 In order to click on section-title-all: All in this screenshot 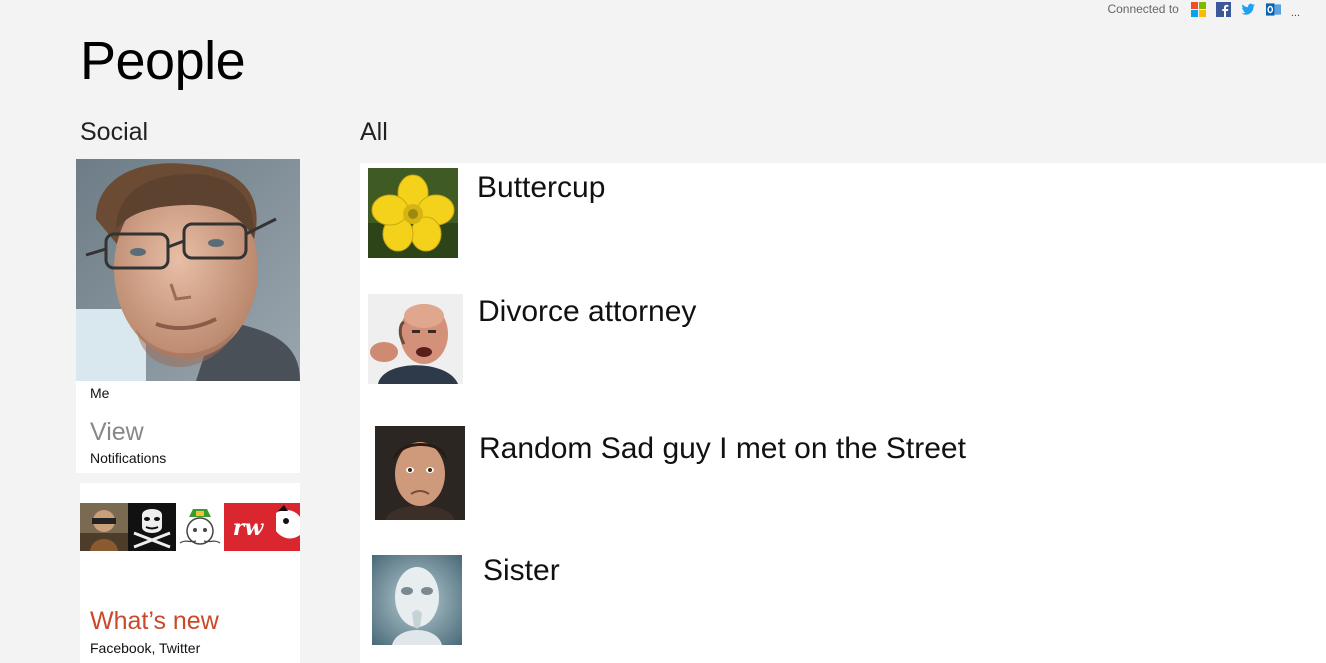, I will do `click(374, 132)`.